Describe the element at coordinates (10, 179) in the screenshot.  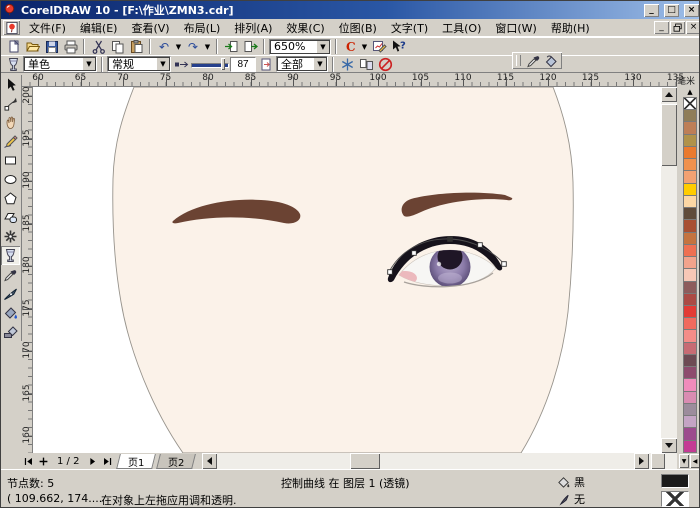
I see `ellipse-tool` at that location.